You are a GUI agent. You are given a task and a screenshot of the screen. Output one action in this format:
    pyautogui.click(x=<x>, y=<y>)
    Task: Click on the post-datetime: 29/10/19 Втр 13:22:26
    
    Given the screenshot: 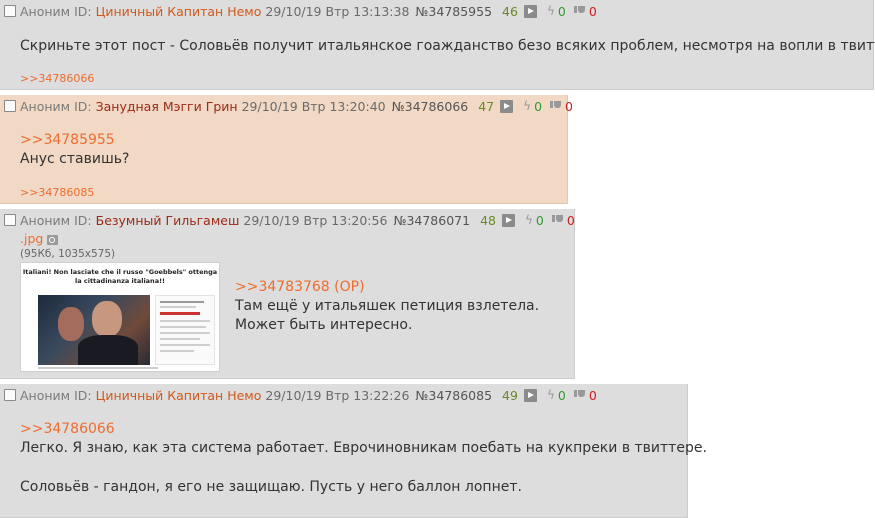 What is the action you would take?
    pyautogui.click(x=337, y=395)
    